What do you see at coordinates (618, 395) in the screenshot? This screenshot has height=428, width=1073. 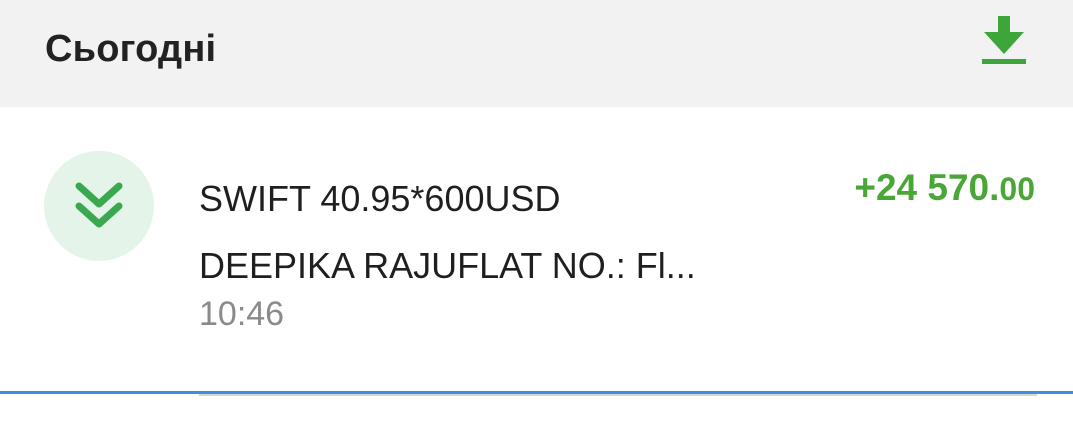 I see `row-divider-shadow` at bounding box center [618, 395].